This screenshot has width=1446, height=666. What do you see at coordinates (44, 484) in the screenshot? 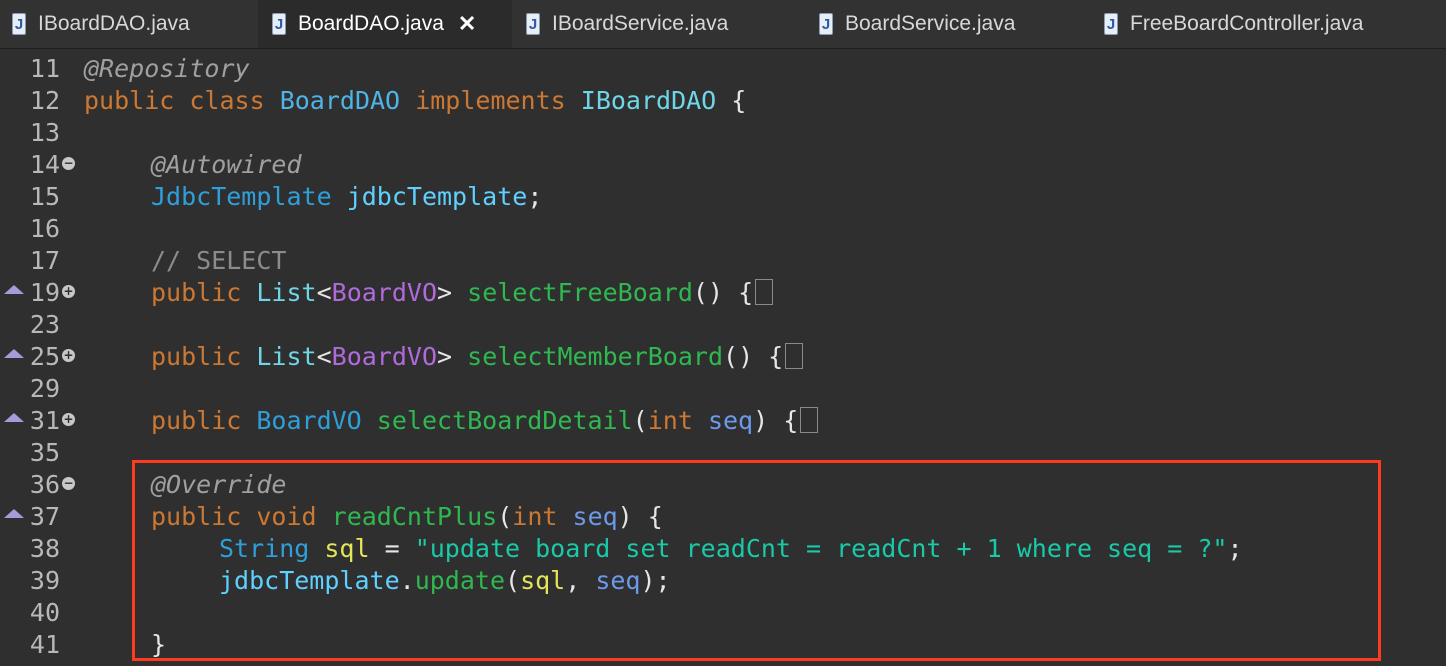
I see `line-number: 36` at bounding box center [44, 484].